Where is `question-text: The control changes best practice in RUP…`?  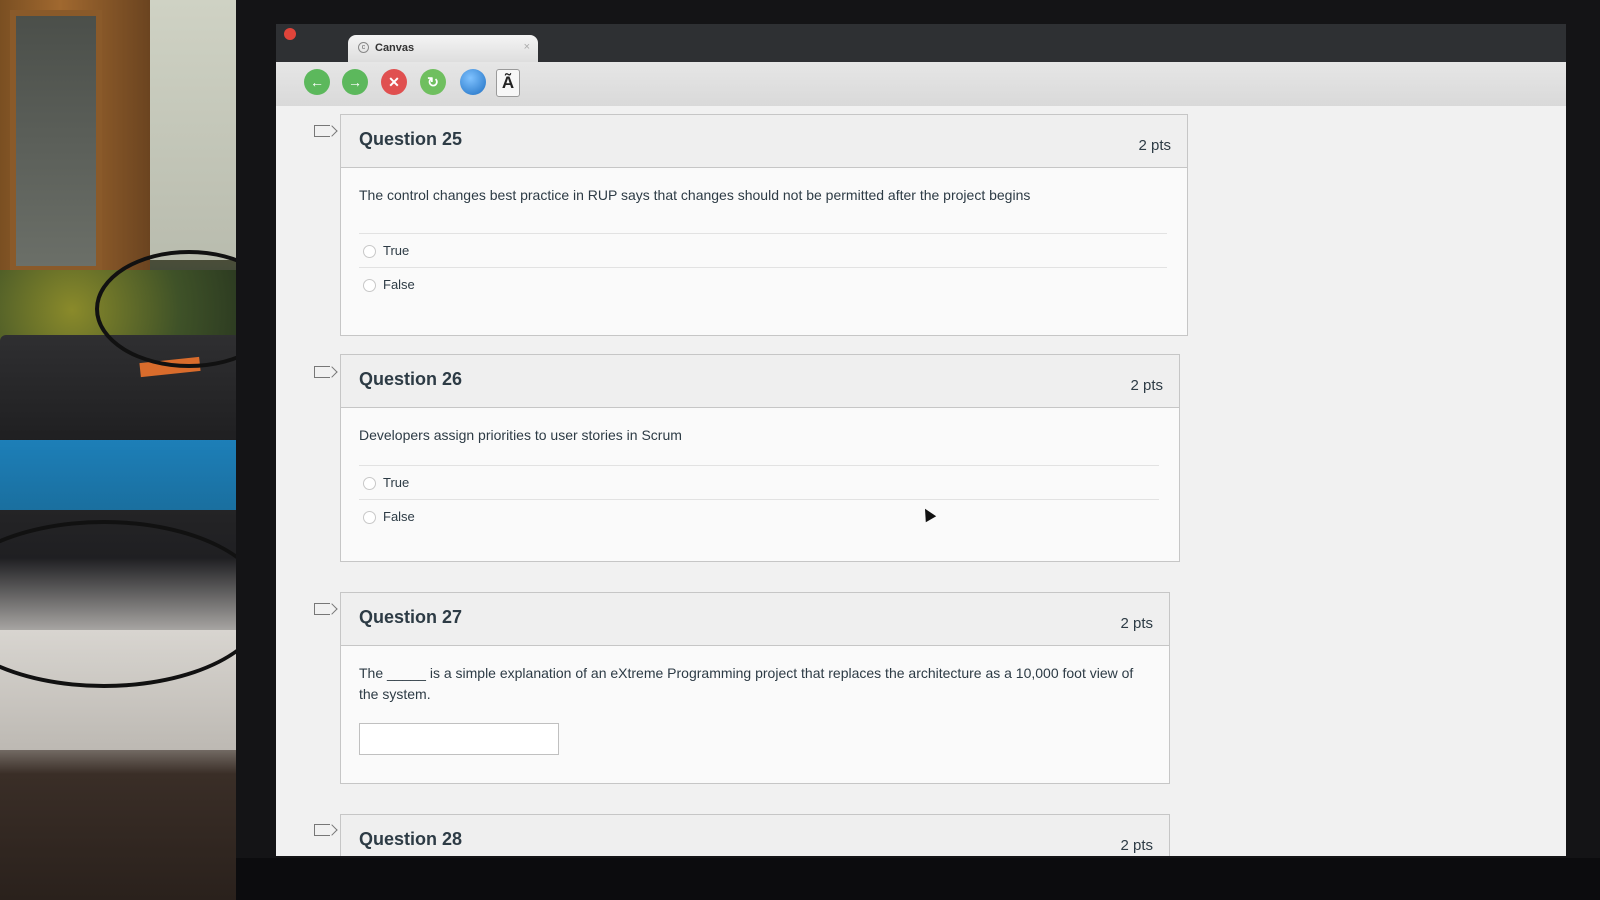
question-text: The control changes best practice in RUP… is located at coordinates (695, 195).